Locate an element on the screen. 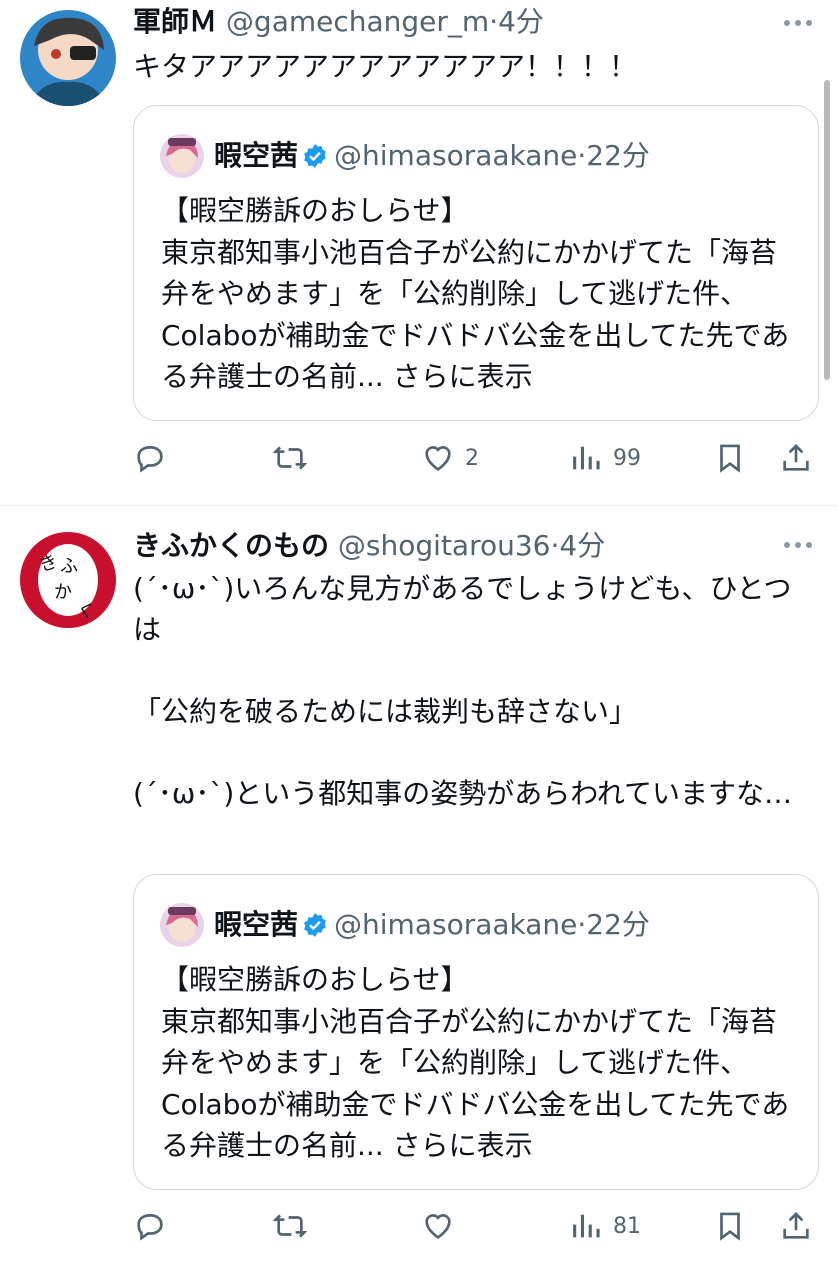  like-count: 2 is located at coordinates (472, 458).